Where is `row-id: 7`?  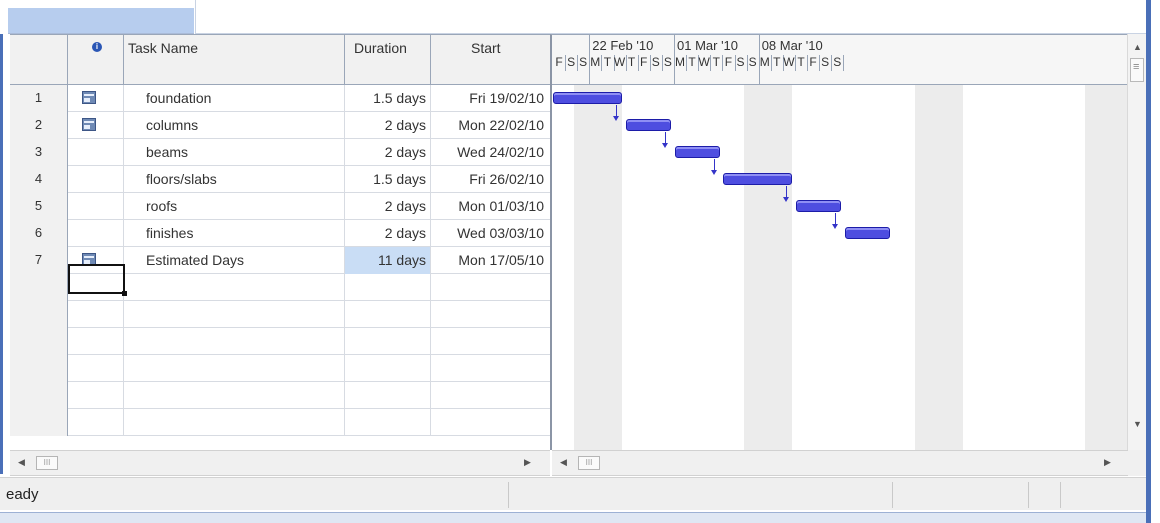 row-id: 7 is located at coordinates (39, 260).